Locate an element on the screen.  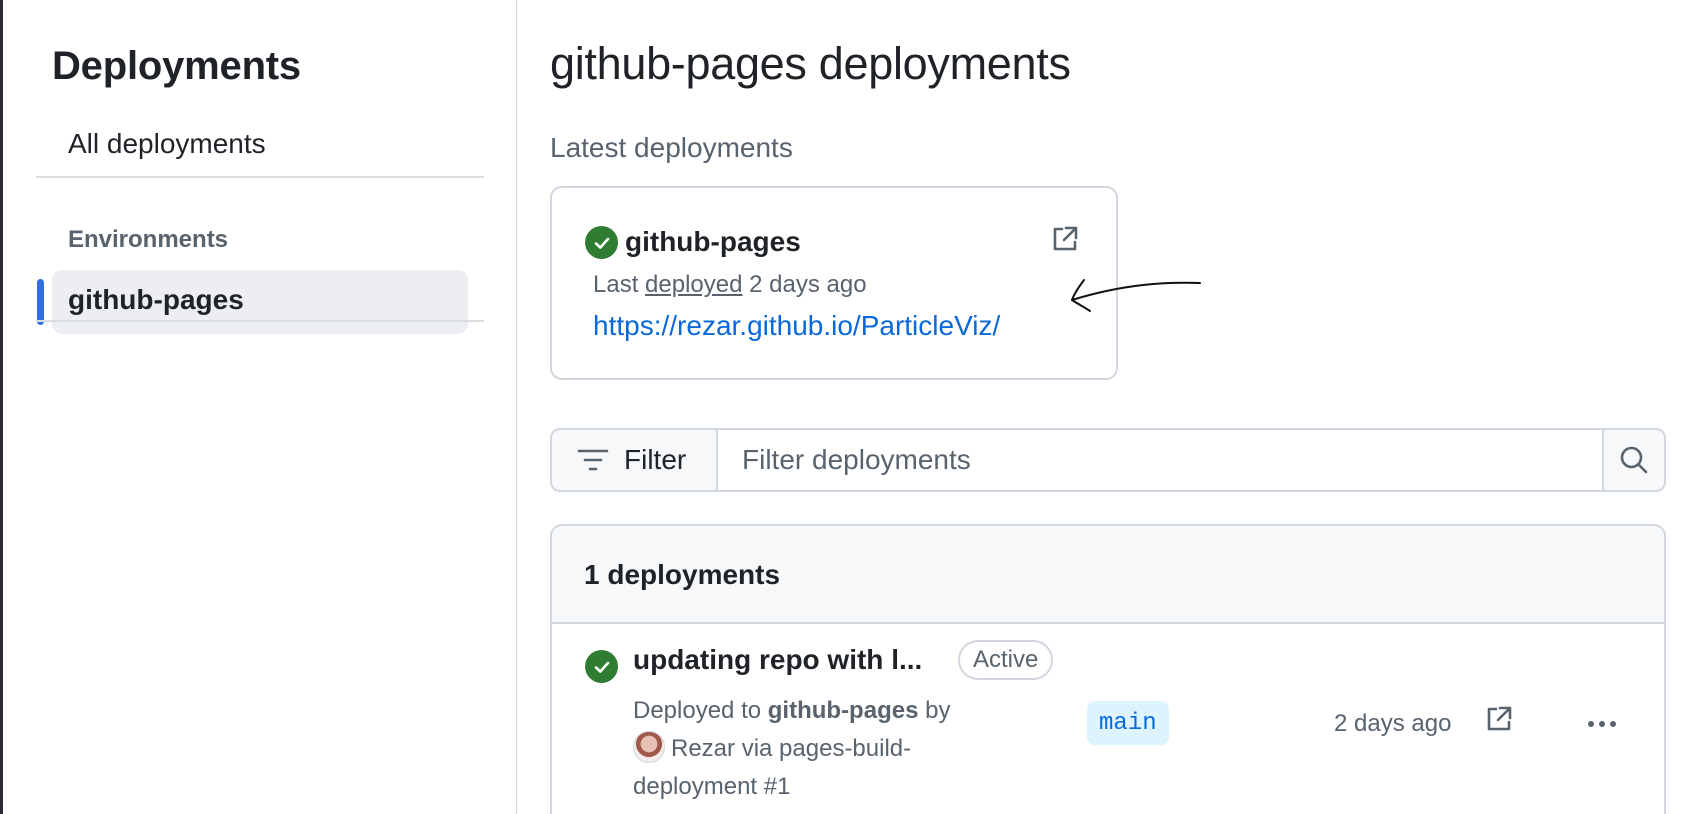
sidebar-item-all-deployments: All deployments is located at coordinates (167, 144).